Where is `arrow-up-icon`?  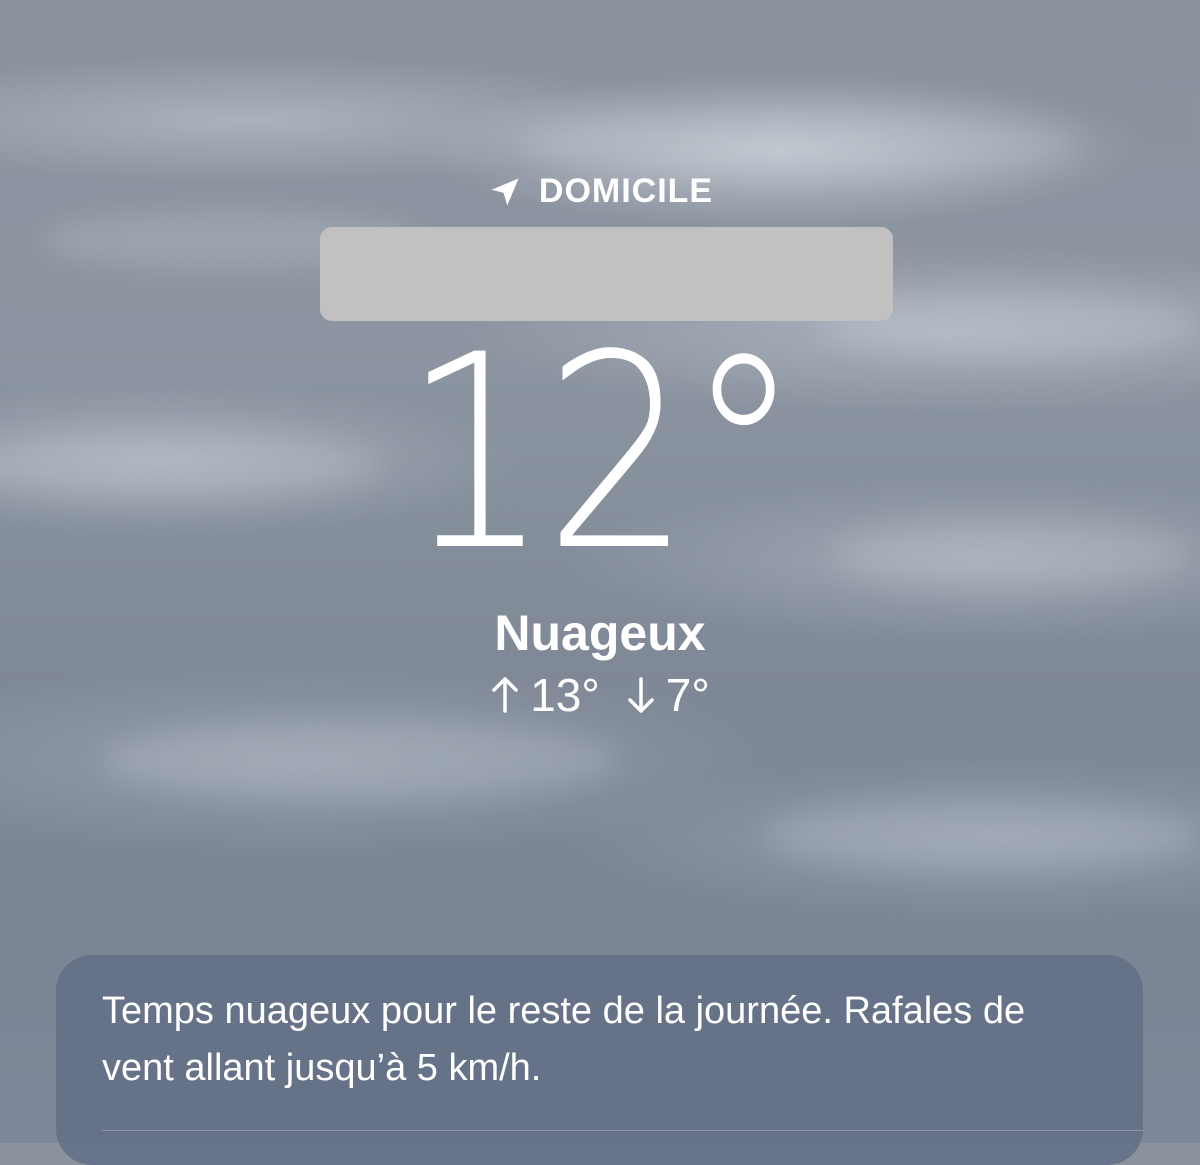
arrow-up-icon is located at coordinates (505, 695).